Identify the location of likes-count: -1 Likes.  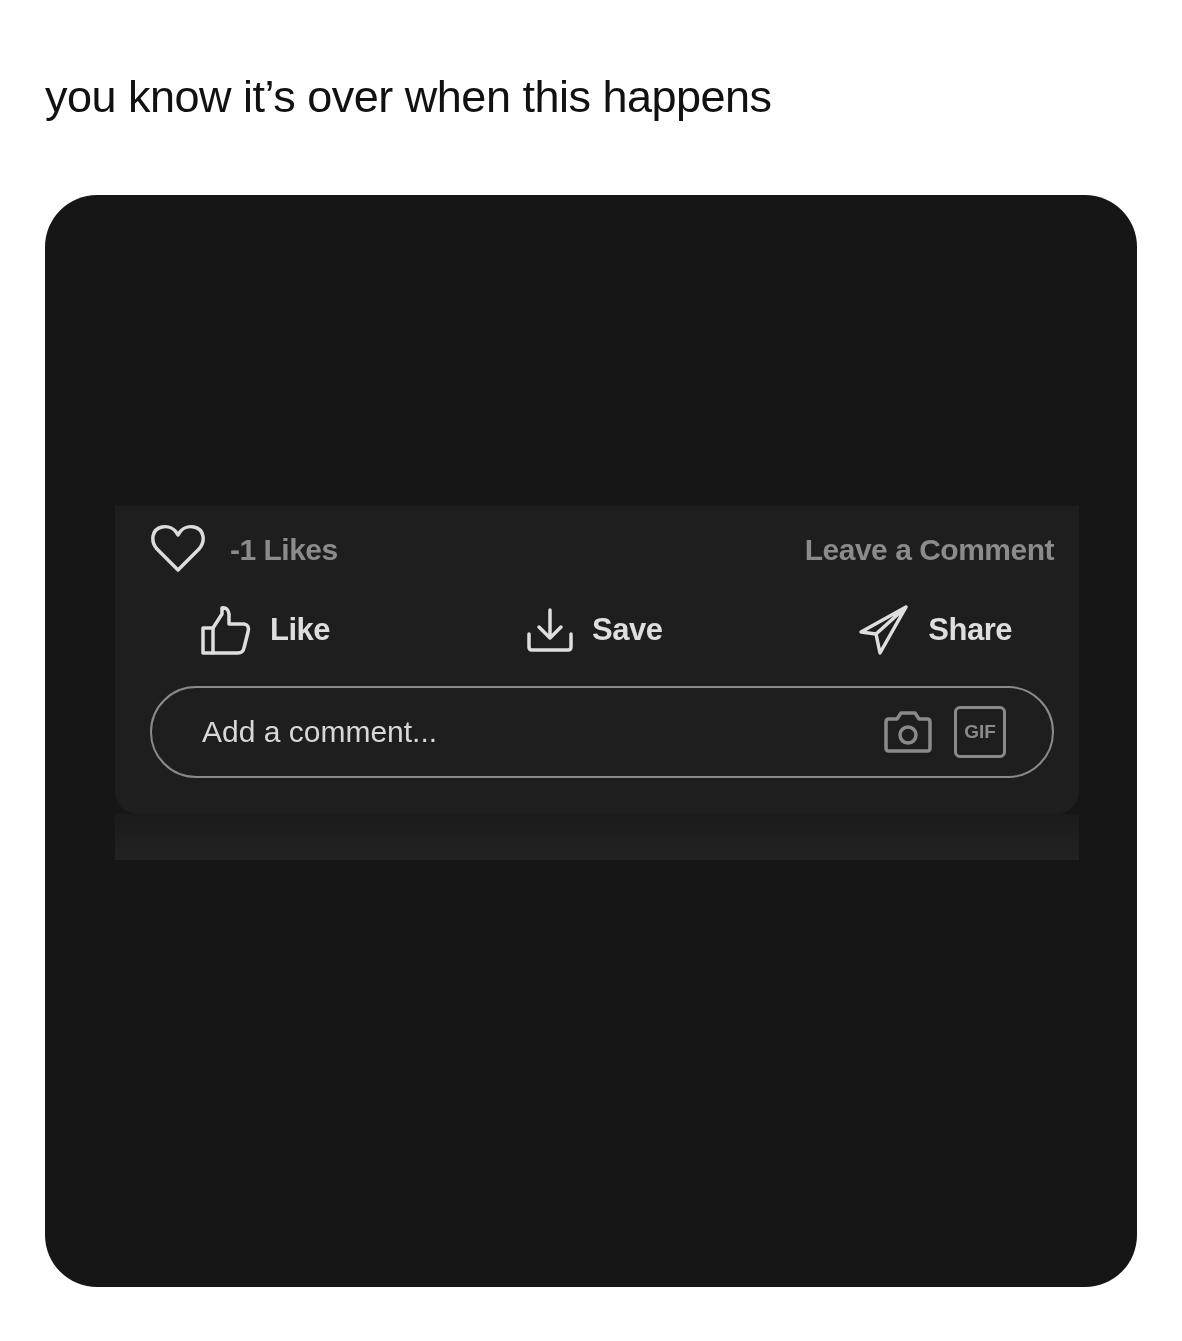
(284, 549).